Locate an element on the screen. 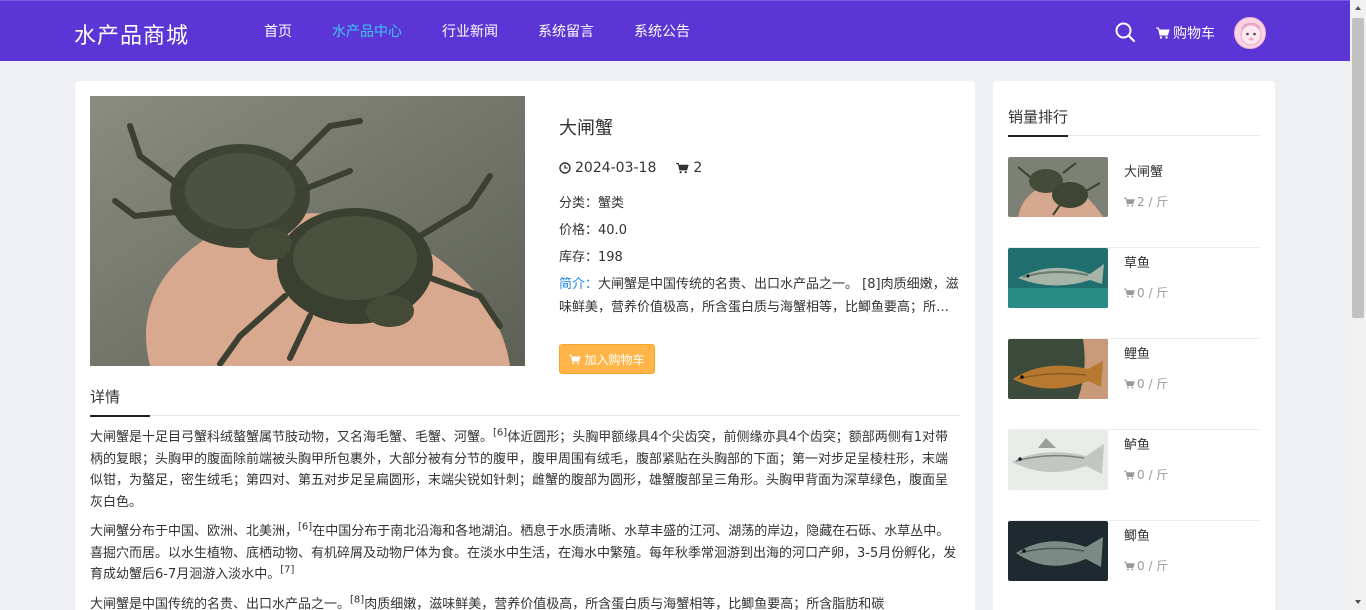 The width and height of the screenshot is (1366, 610). stock-value: 198 is located at coordinates (610, 257).